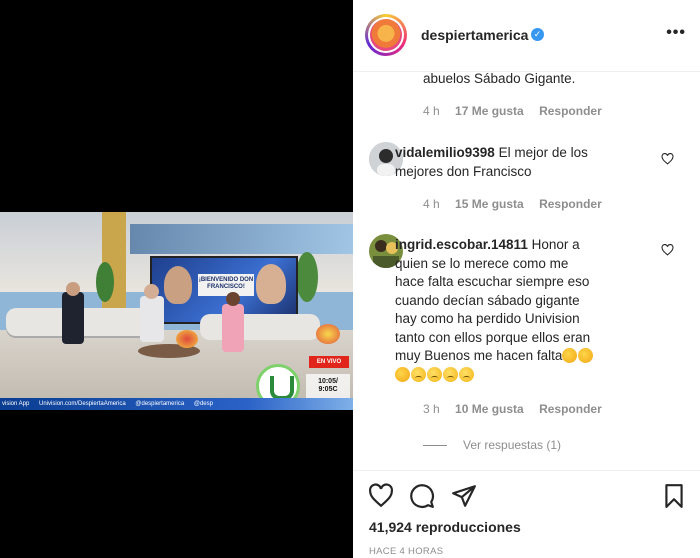  Describe the element at coordinates (489, 111) in the screenshot. I see `comment-likes: 17 Me gusta` at that location.